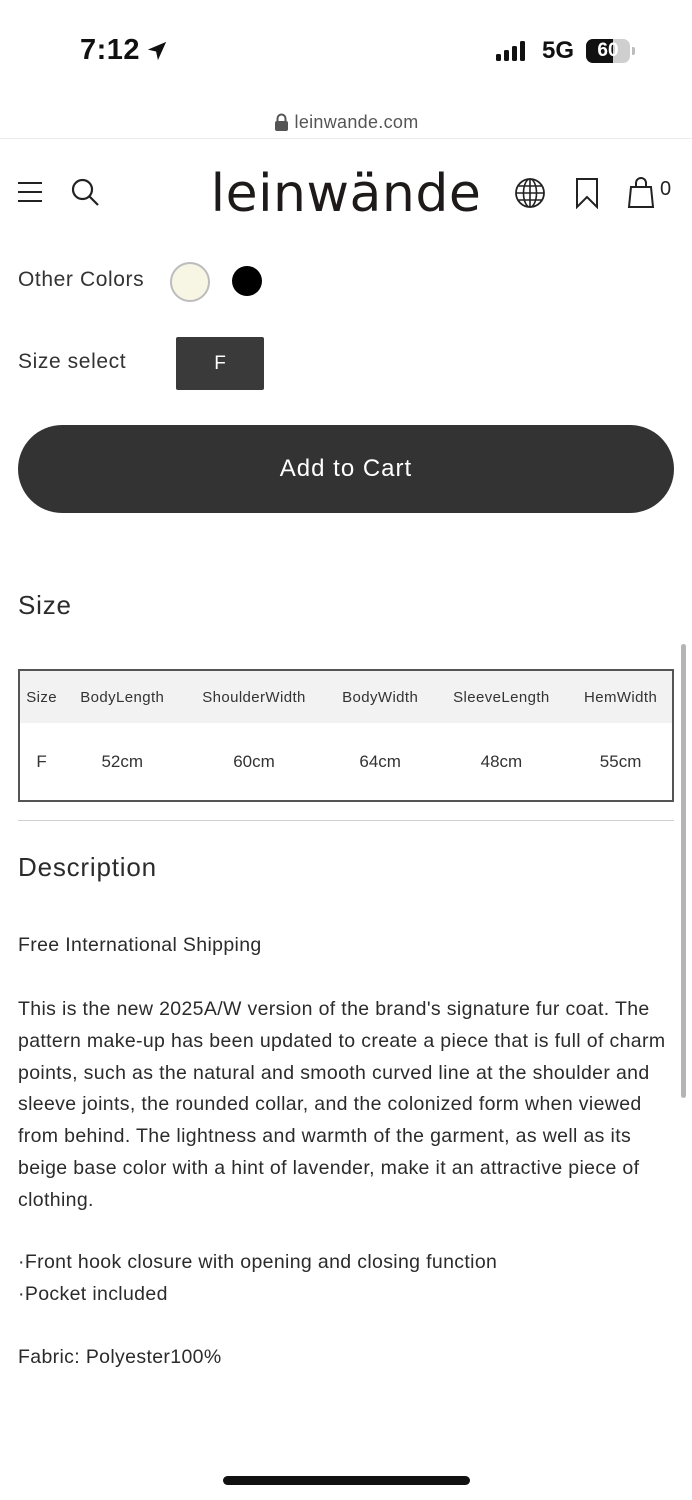 The image size is (692, 1500). What do you see at coordinates (247, 281) in the screenshot?
I see `color-swatch-black` at bounding box center [247, 281].